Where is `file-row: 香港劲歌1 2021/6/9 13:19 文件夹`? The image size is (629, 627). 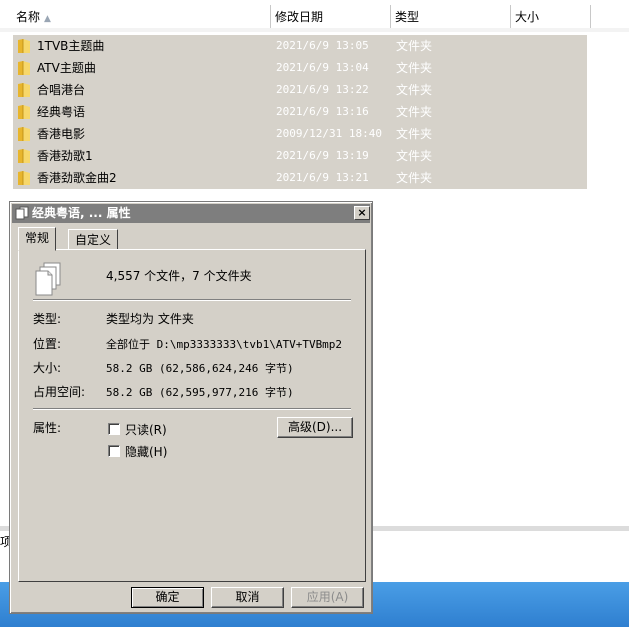 file-row: 香港劲歌1 2021/6/9 13:19 文件夹 is located at coordinates (300, 156).